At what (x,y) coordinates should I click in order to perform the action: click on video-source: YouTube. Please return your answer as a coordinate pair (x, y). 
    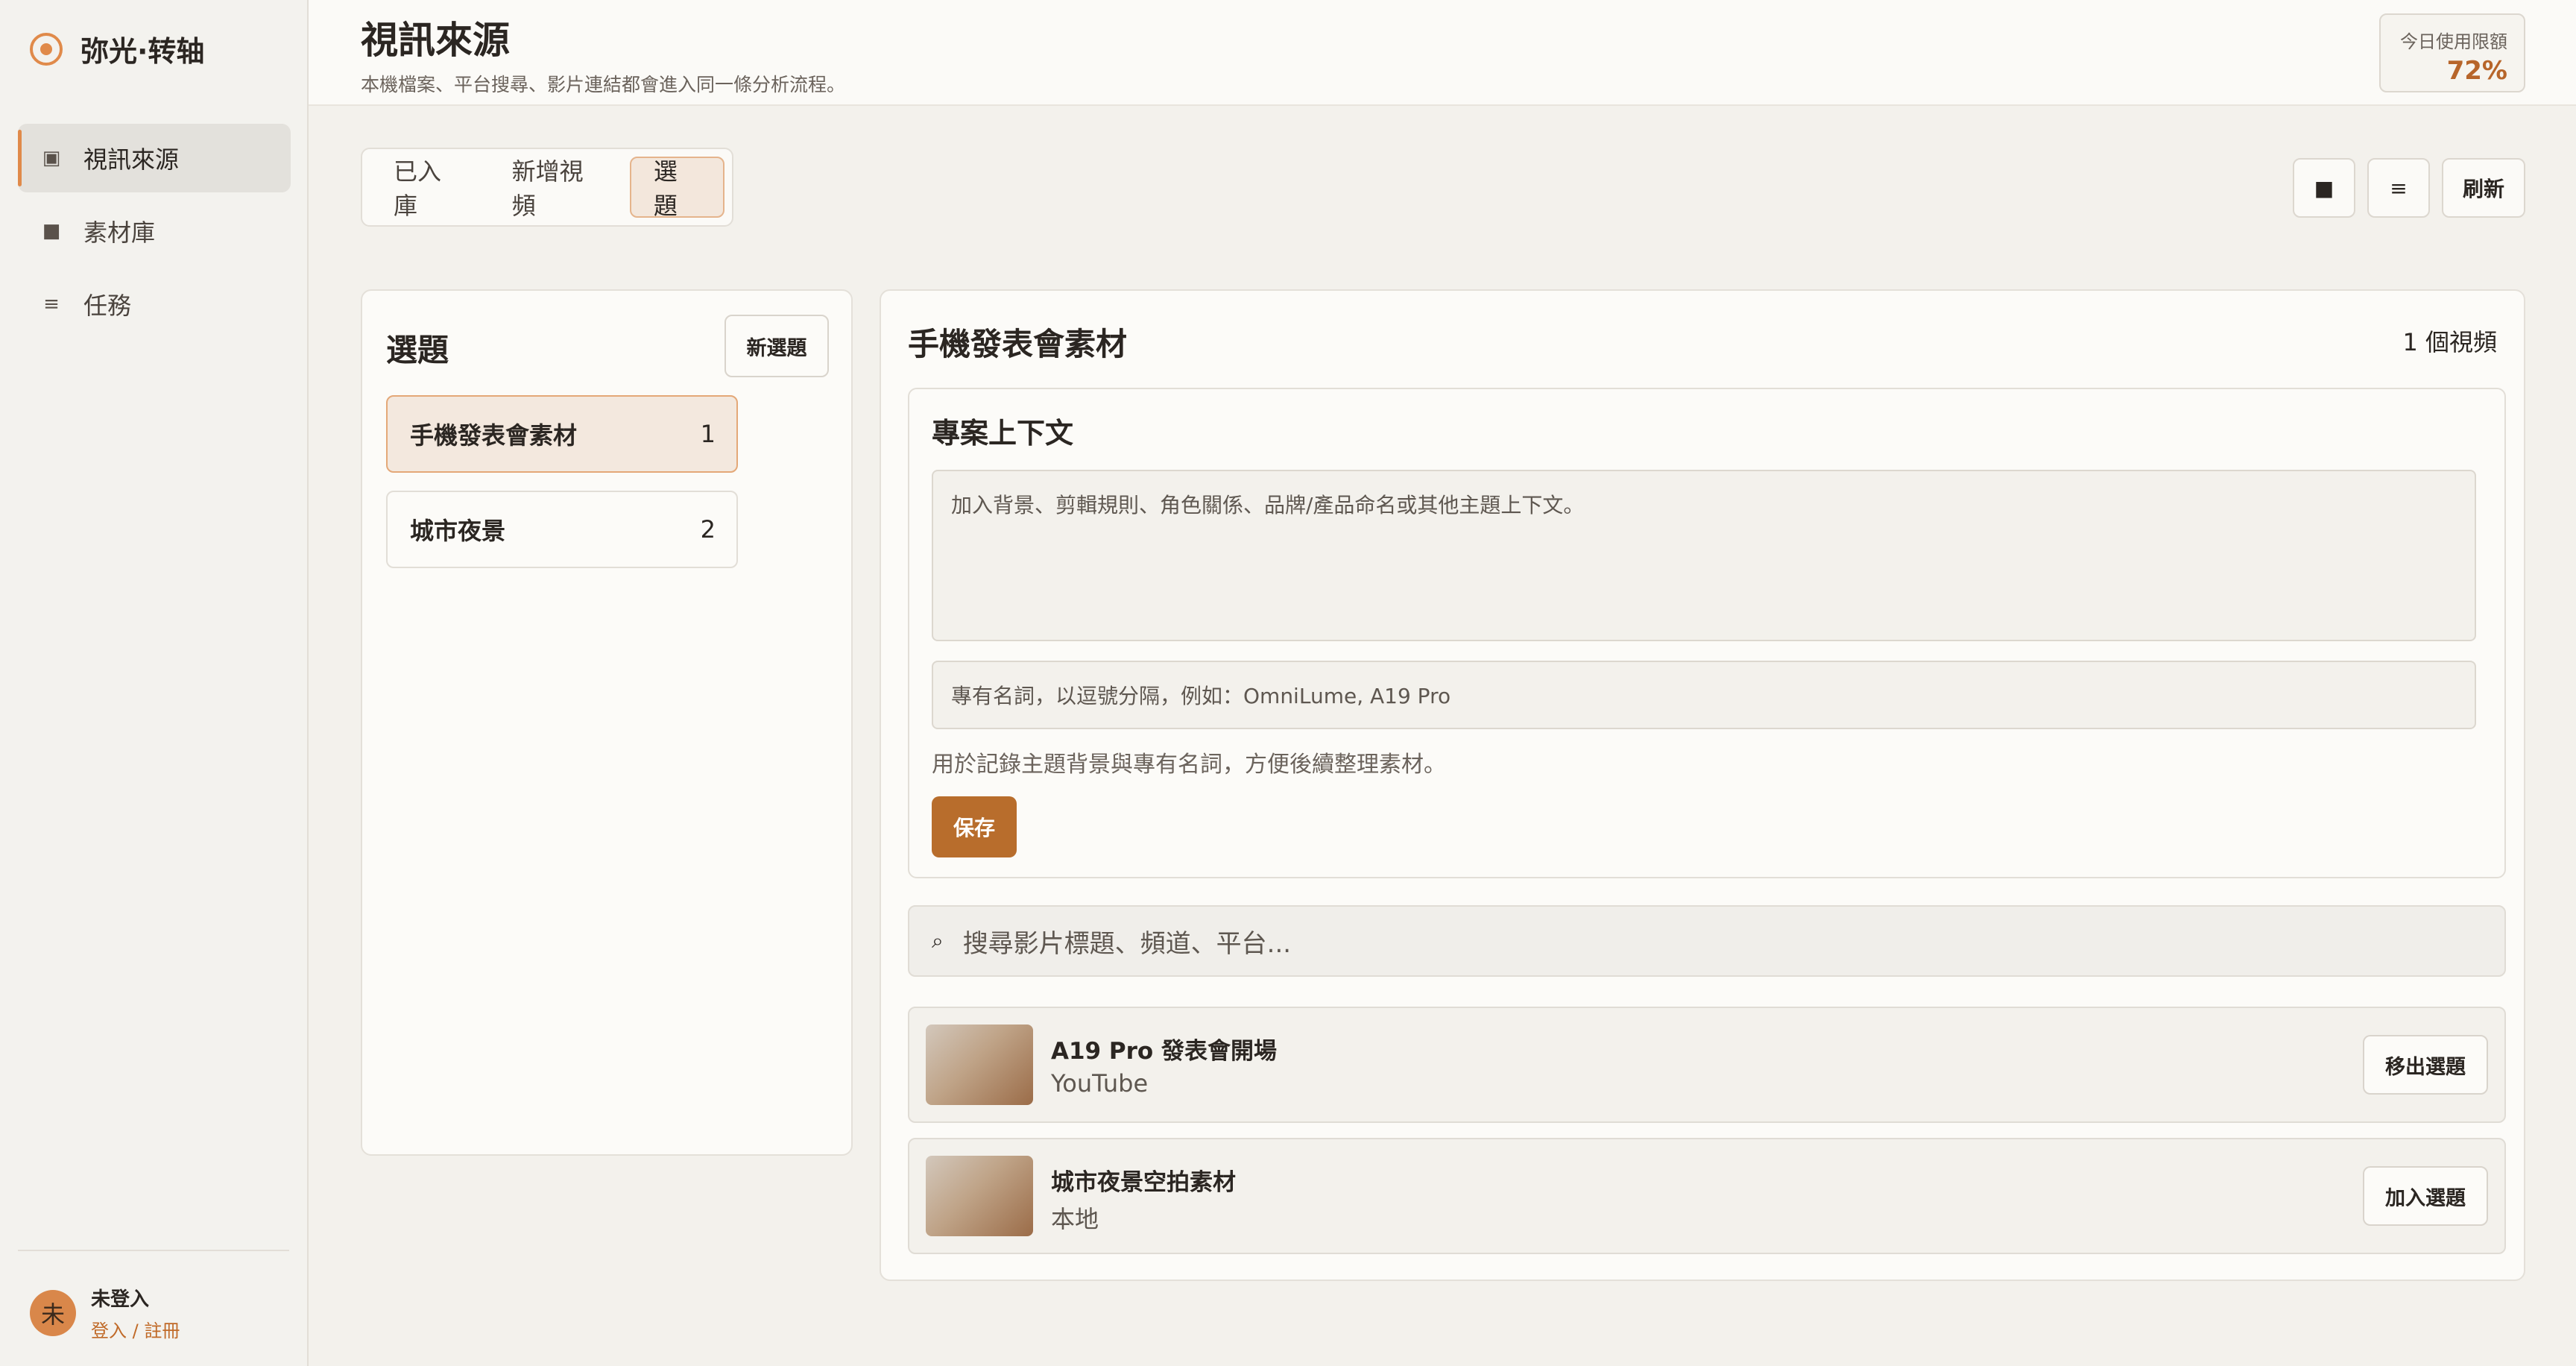
    Looking at the image, I should click on (1100, 1083).